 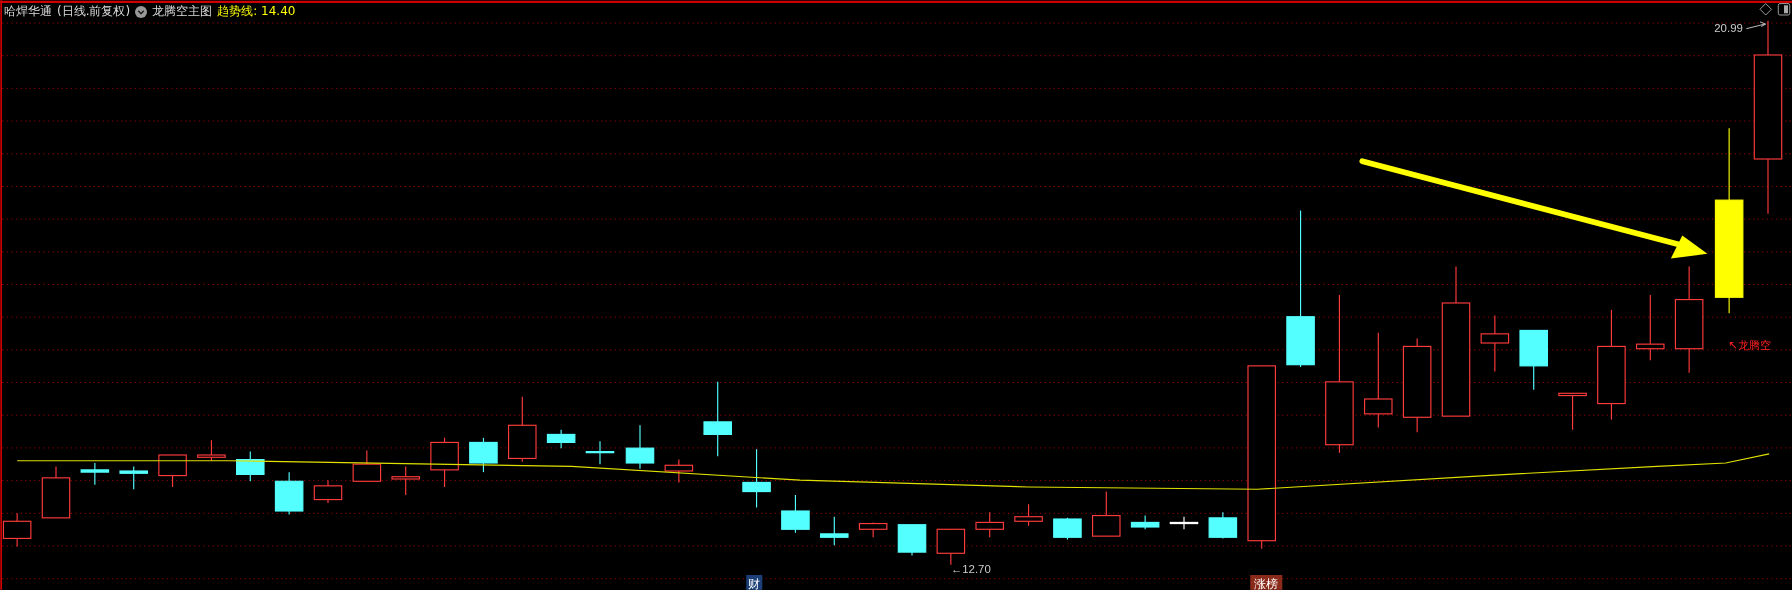 What do you see at coordinates (28, 11) in the screenshot?
I see `stock-name: 哈焊华通` at bounding box center [28, 11].